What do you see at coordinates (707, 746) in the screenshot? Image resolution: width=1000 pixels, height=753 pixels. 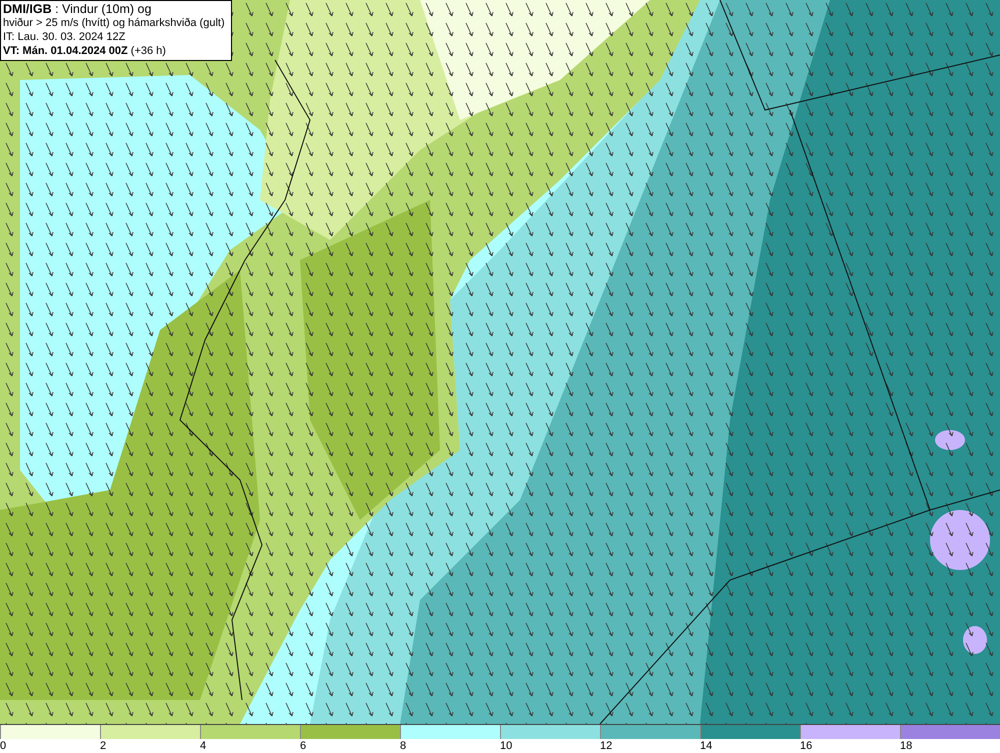 I see `legend-label: 14` at bounding box center [707, 746].